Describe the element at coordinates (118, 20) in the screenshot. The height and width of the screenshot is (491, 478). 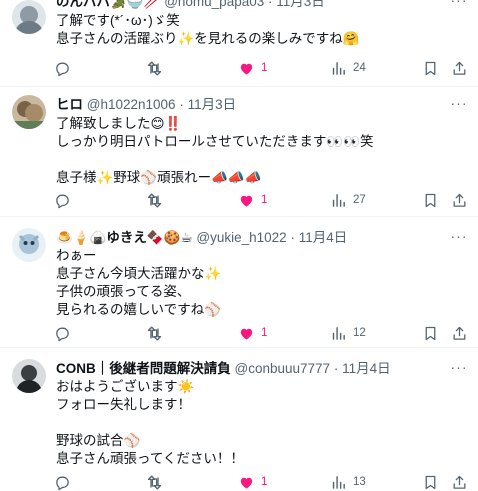
I see `text-line: 了解です(*´･ω･)ゞ笑` at that location.